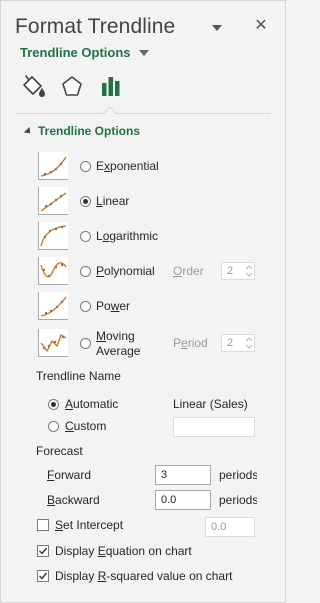  I want to click on linear-label: Linear, so click(112, 201).